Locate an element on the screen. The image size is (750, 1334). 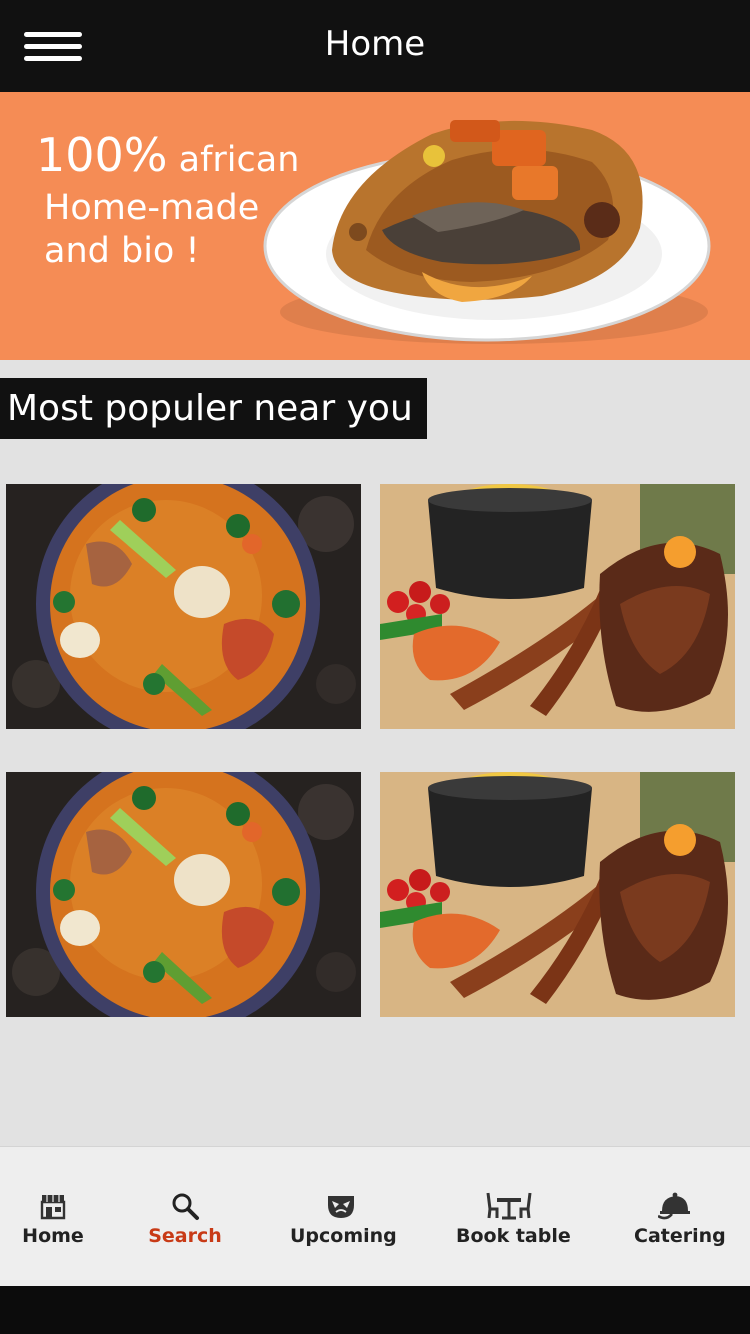
nav-item-search: Search is located at coordinates (185, 1219).